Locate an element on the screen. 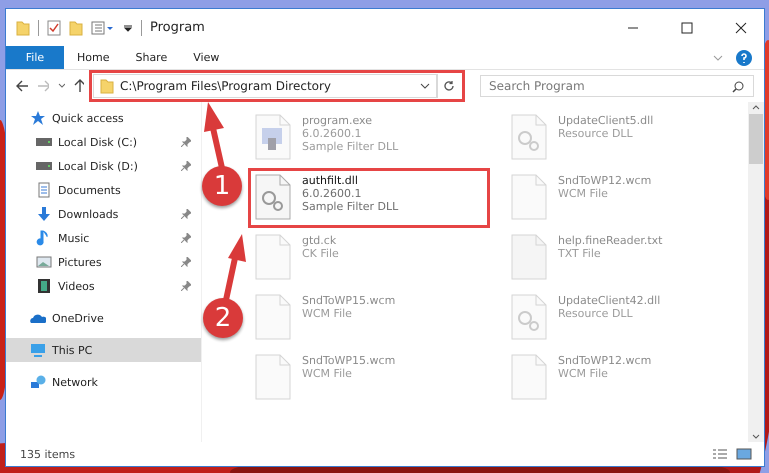 The height and width of the screenshot is (473, 769). sidebar-item: Documents is located at coordinates (103, 190).